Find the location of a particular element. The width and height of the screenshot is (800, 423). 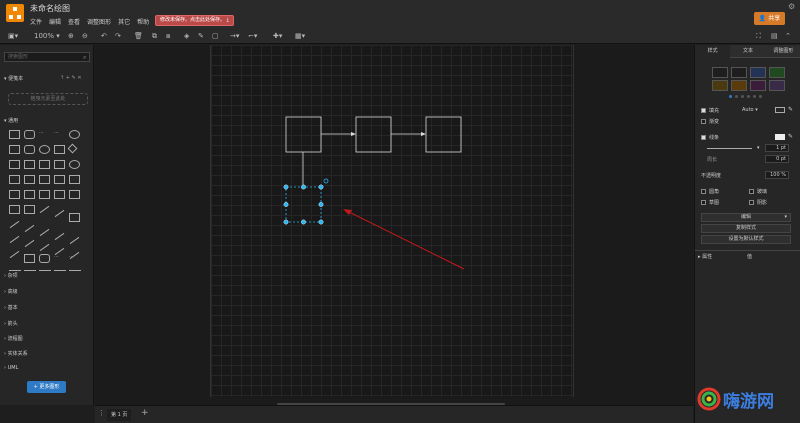

page-tab: 第 1 页 is located at coordinates (119, 415).